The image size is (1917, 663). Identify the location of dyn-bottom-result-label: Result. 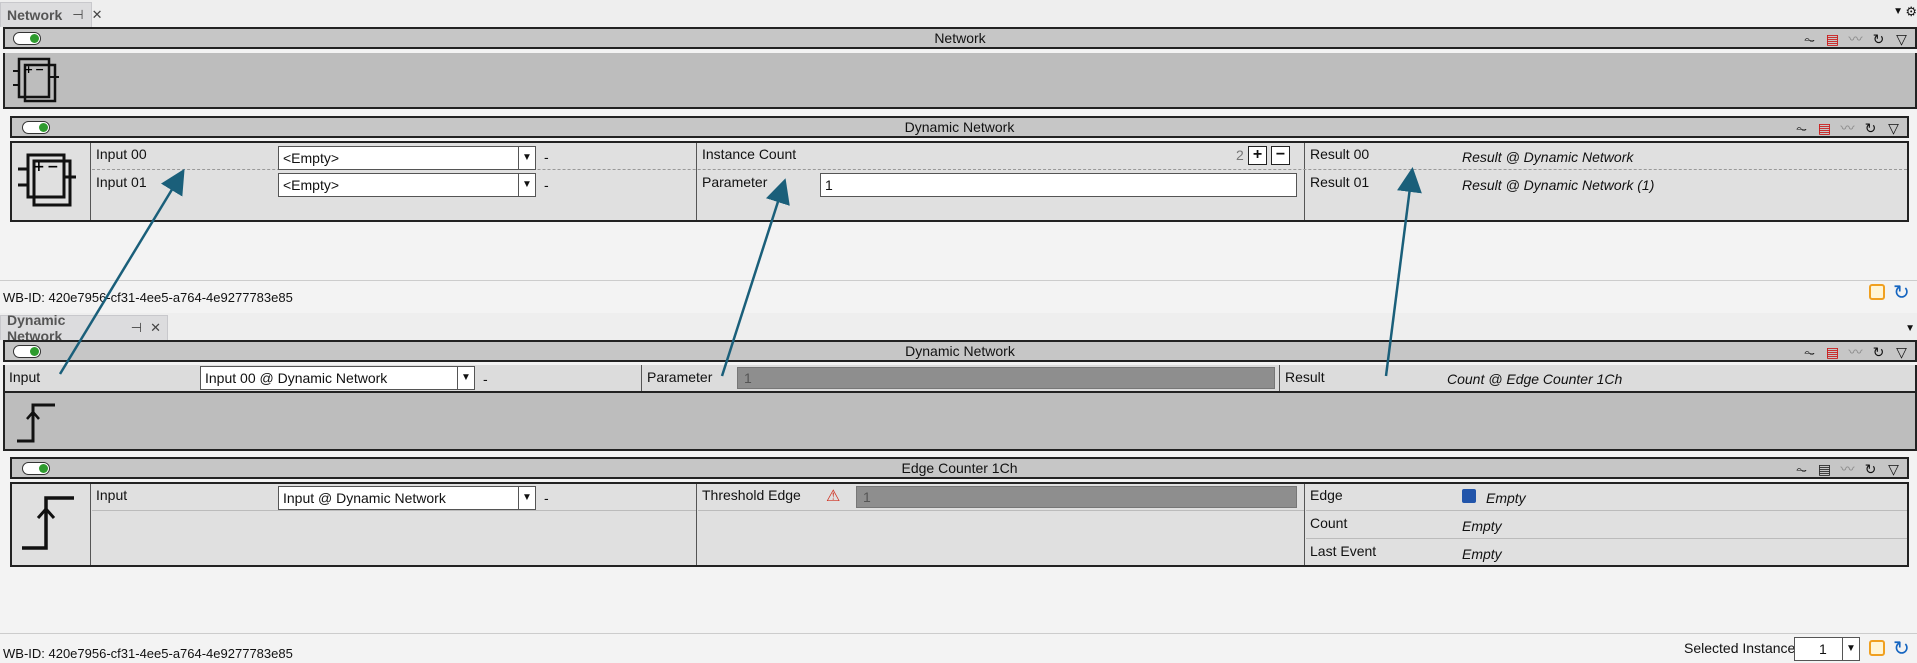
(1305, 377).